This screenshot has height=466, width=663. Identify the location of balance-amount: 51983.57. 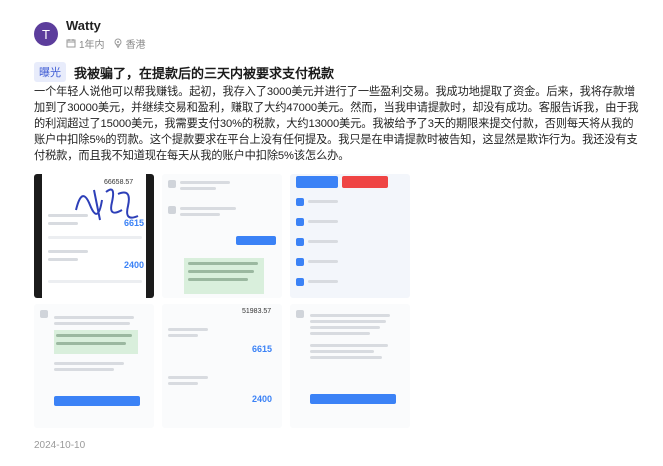
(257, 311).